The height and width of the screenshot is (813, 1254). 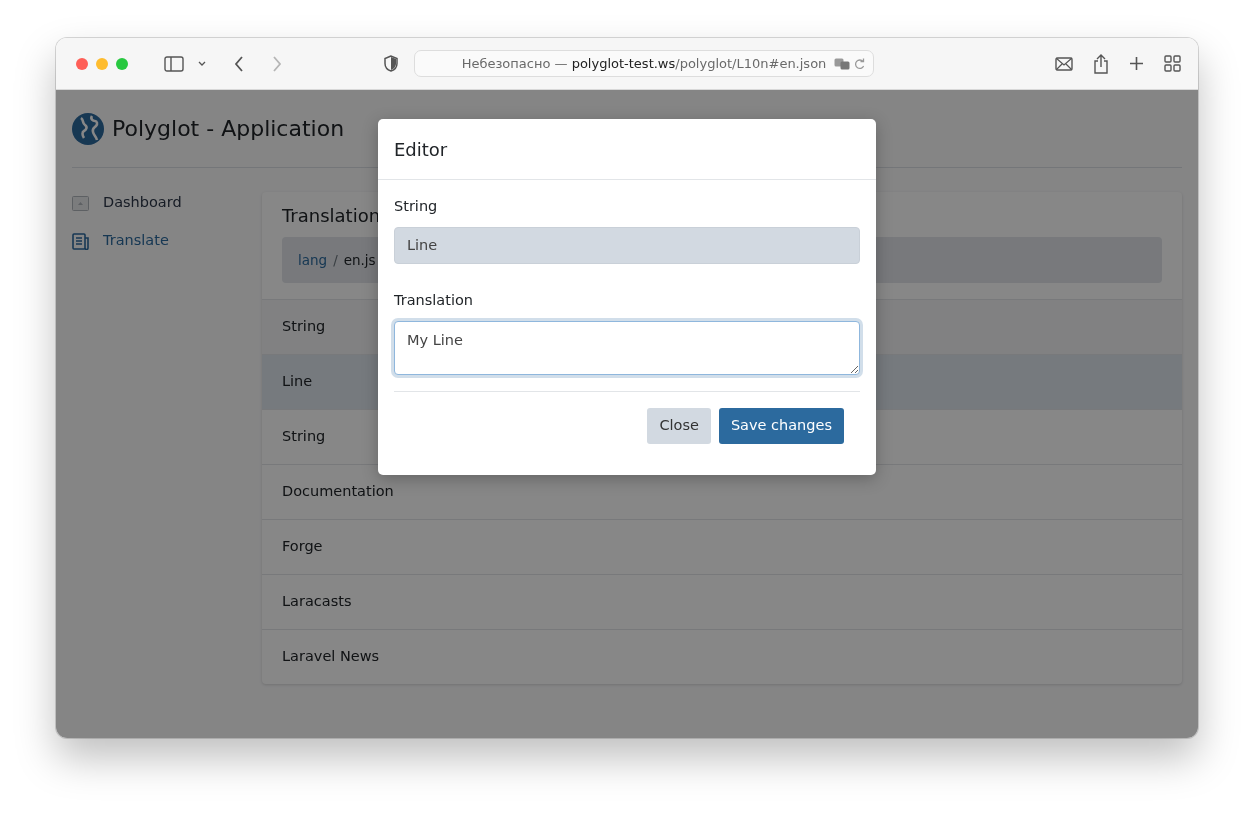 I want to click on document-icon, so click(x=80, y=241).